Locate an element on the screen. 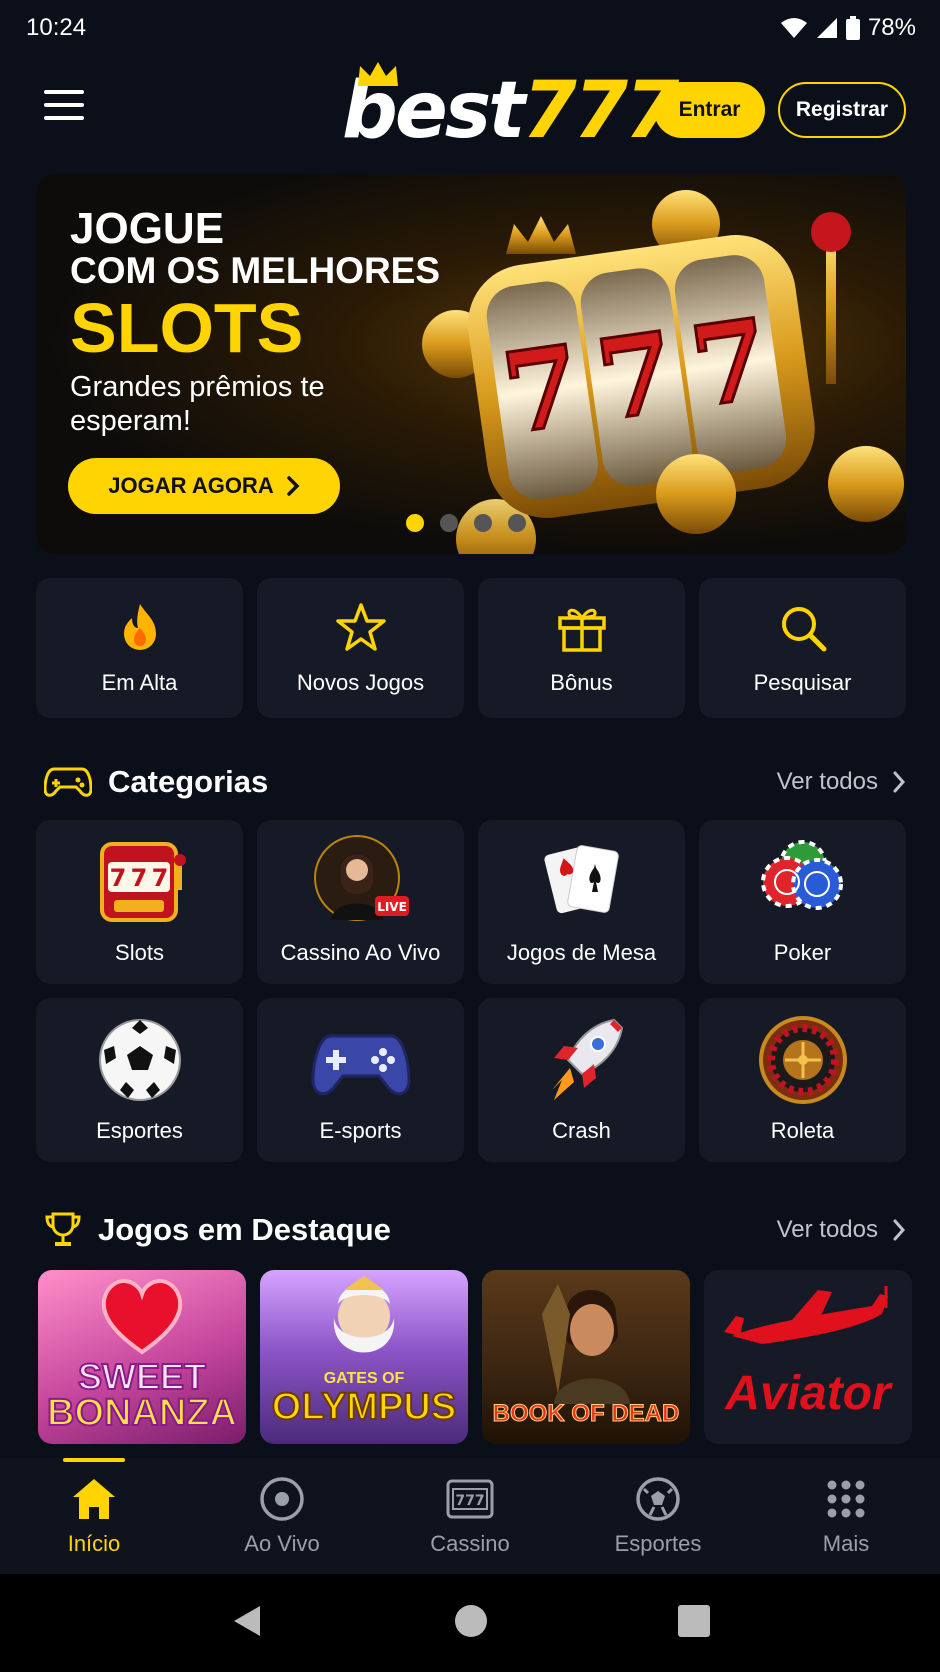 The width and height of the screenshot is (940, 1672). status-icons: 78% is located at coordinates (848, 28).